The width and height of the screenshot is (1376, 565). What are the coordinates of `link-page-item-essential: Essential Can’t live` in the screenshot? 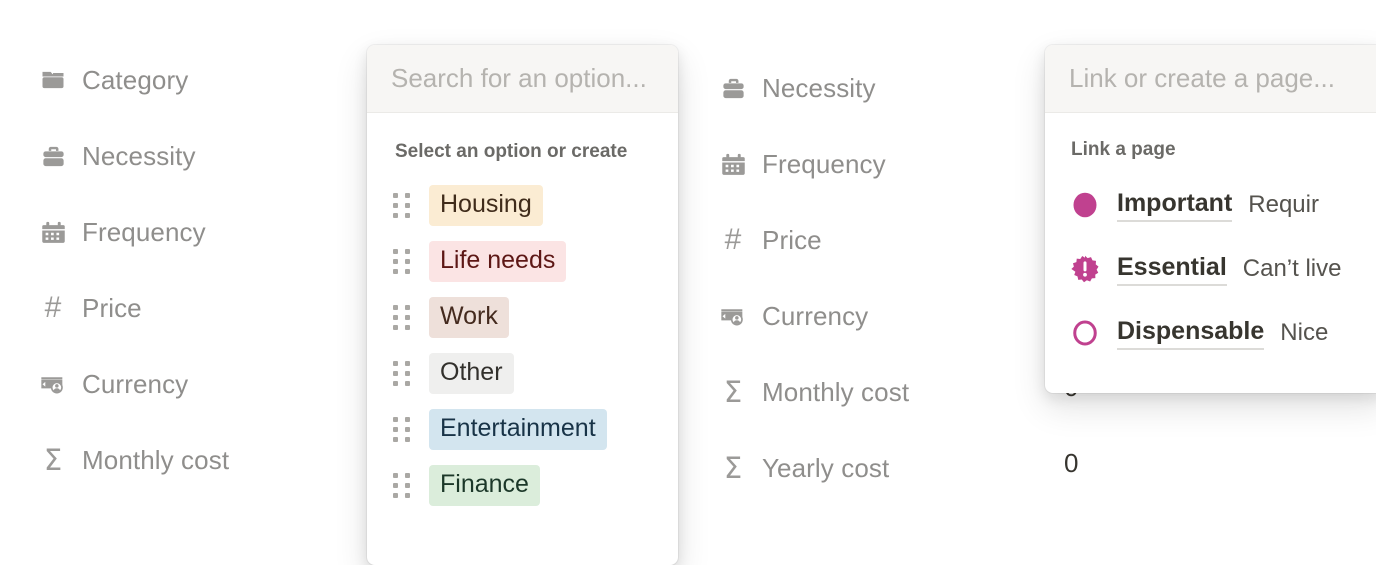 It's located at (1210, 269).